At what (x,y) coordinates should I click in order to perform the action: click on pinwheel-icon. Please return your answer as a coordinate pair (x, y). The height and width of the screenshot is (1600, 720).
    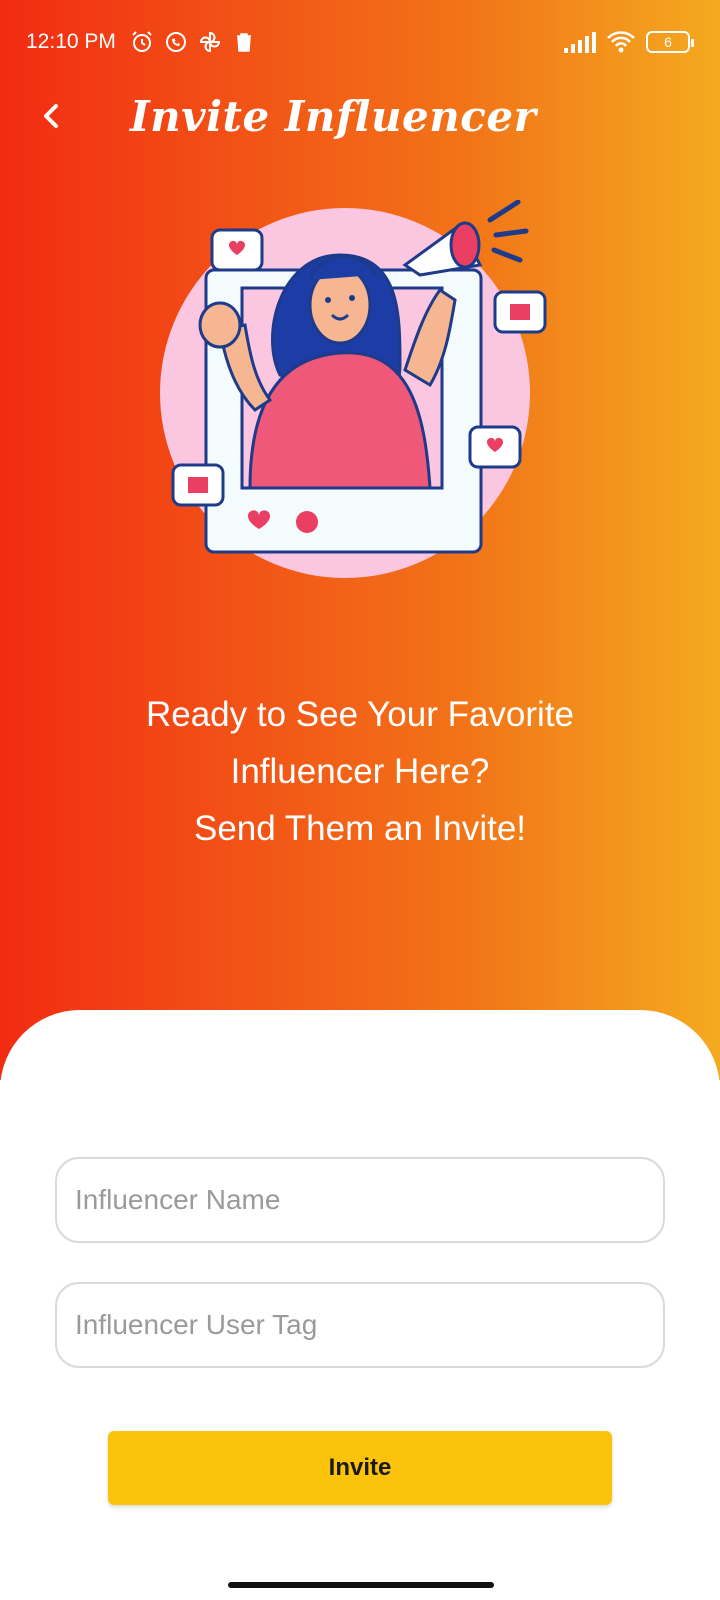
    Looking at the image, I should click on (210, 42).